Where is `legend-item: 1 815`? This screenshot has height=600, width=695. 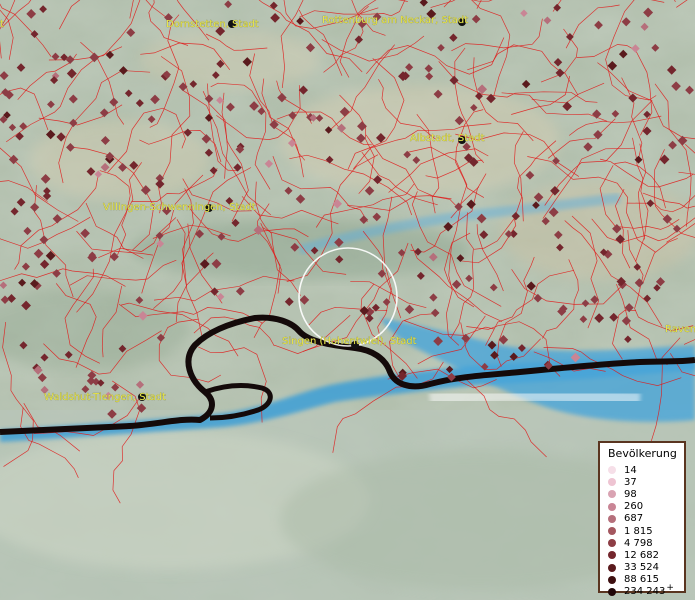 legend-item: 1 815 is located at coordinates (643, 531).